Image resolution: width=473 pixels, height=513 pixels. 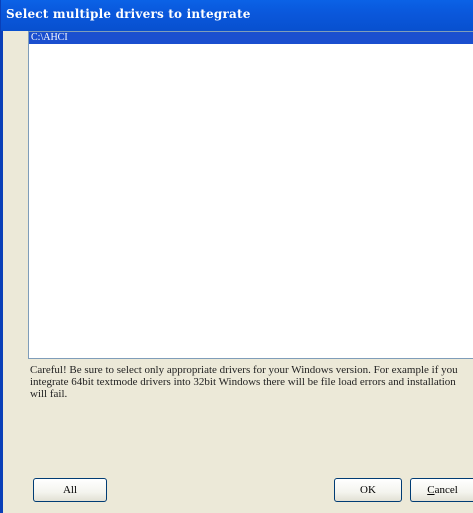 What do you see at coordinates (431, 490) in the screenshot?
I see `cancel-mnemonic: C` at bounding box center [431, 490].